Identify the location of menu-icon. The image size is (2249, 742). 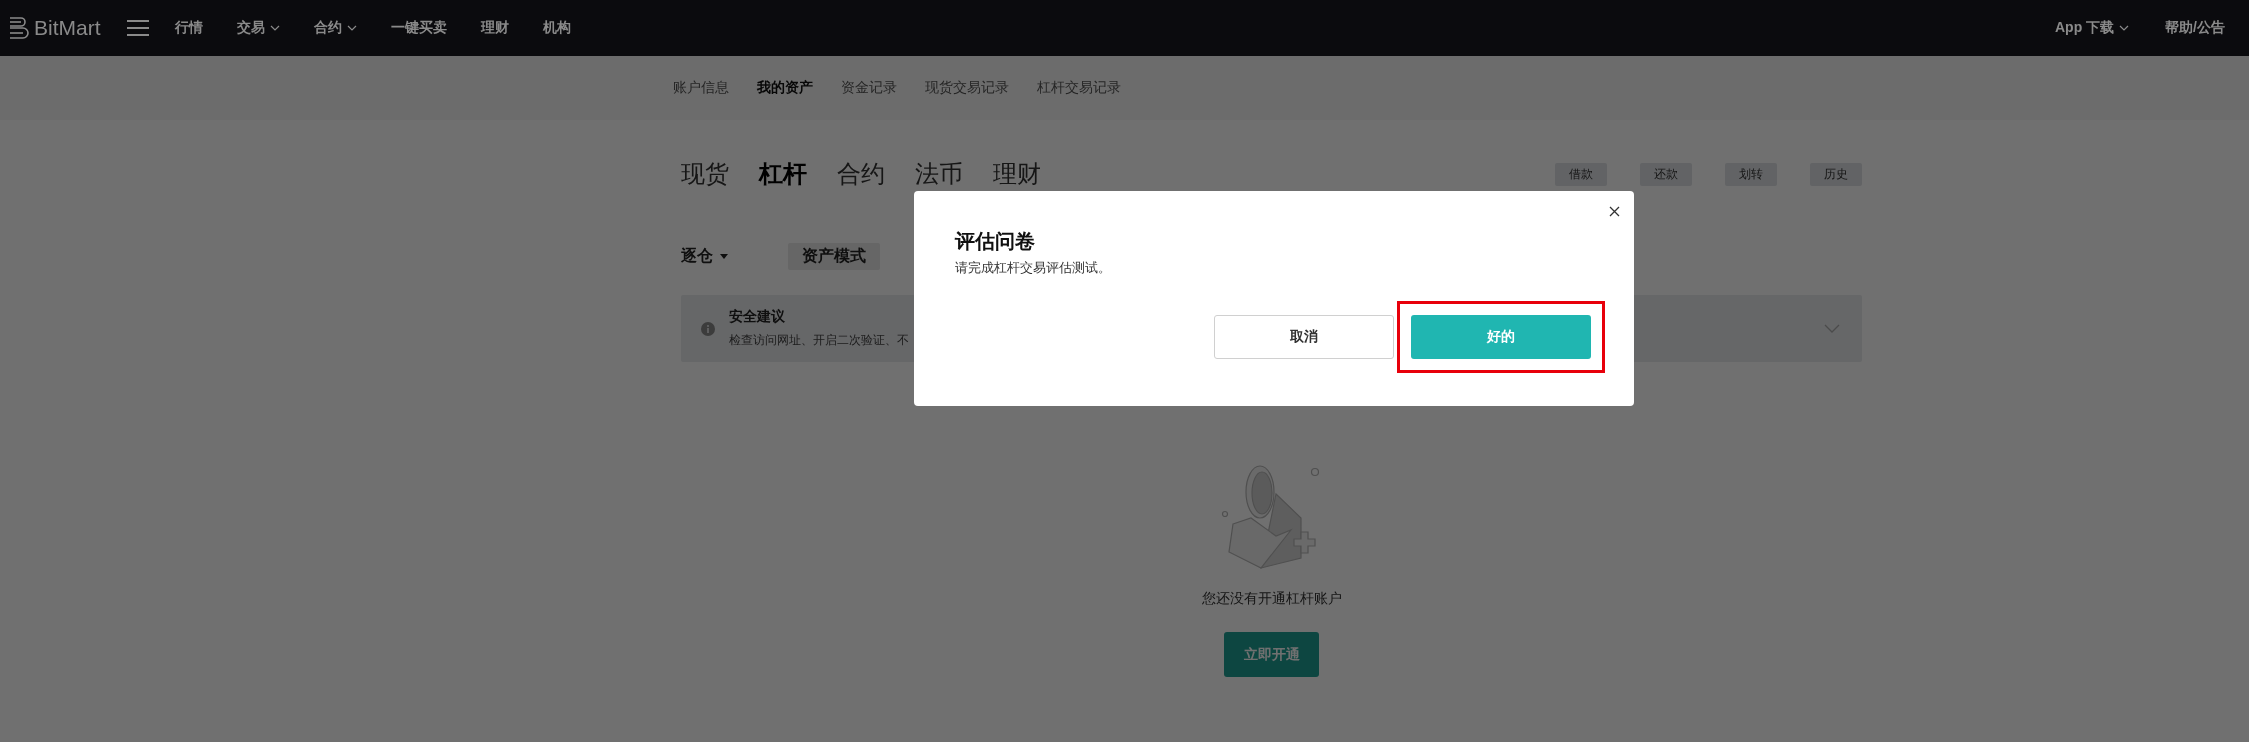
(137, 28).